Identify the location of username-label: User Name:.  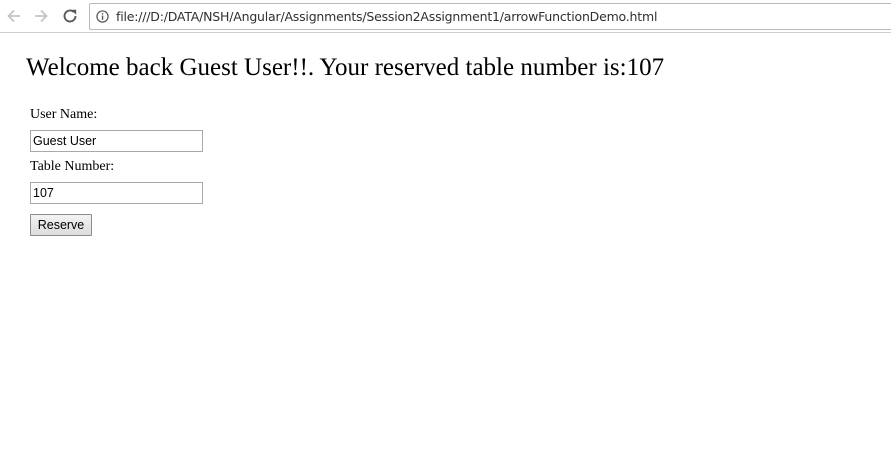
(64, 114).